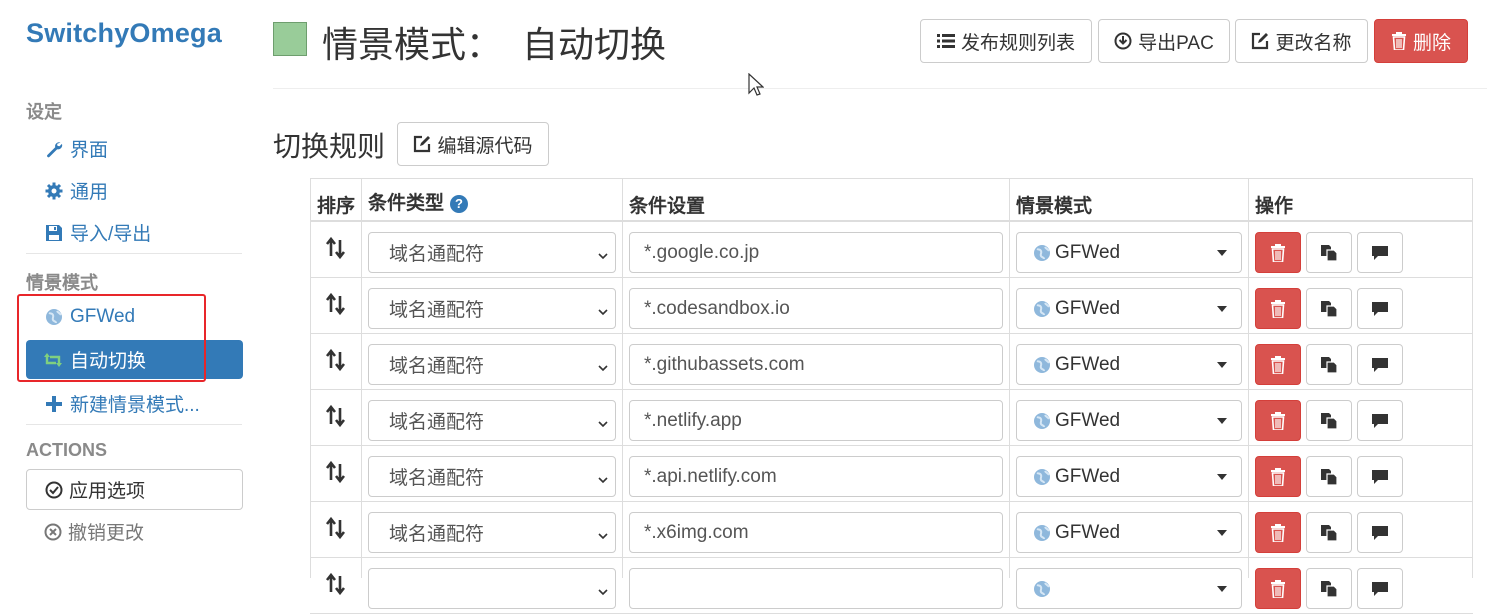  Describe the element at coordinates (97, 232) in the screenshot. I see `sidebar-item-import-export: 导入/导出` at that location.